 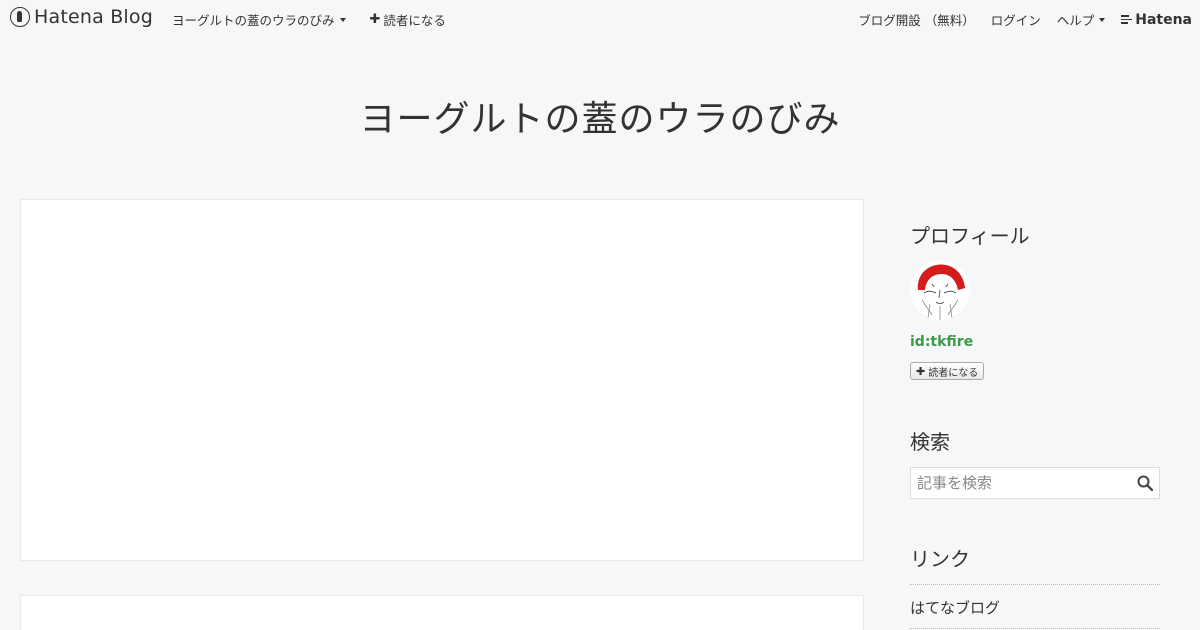 I want to click on link-item-hatena-blog: はてなブログ, so click(x=1035, y=607).